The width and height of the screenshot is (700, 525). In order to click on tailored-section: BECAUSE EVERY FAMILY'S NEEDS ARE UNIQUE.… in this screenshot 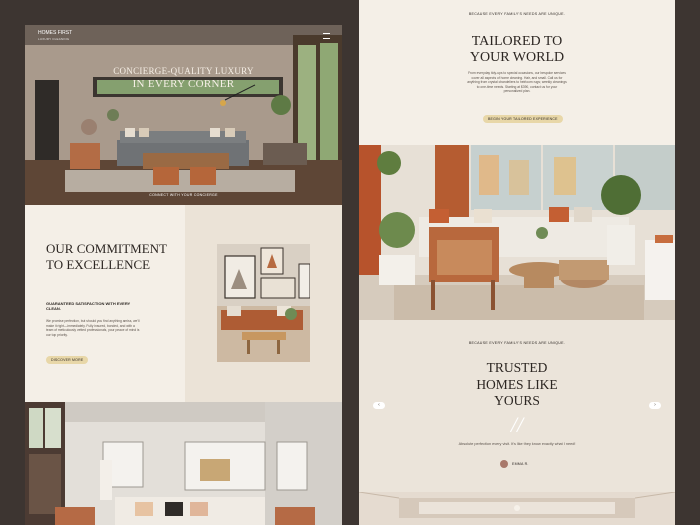, I will do `click(517, 72)`.